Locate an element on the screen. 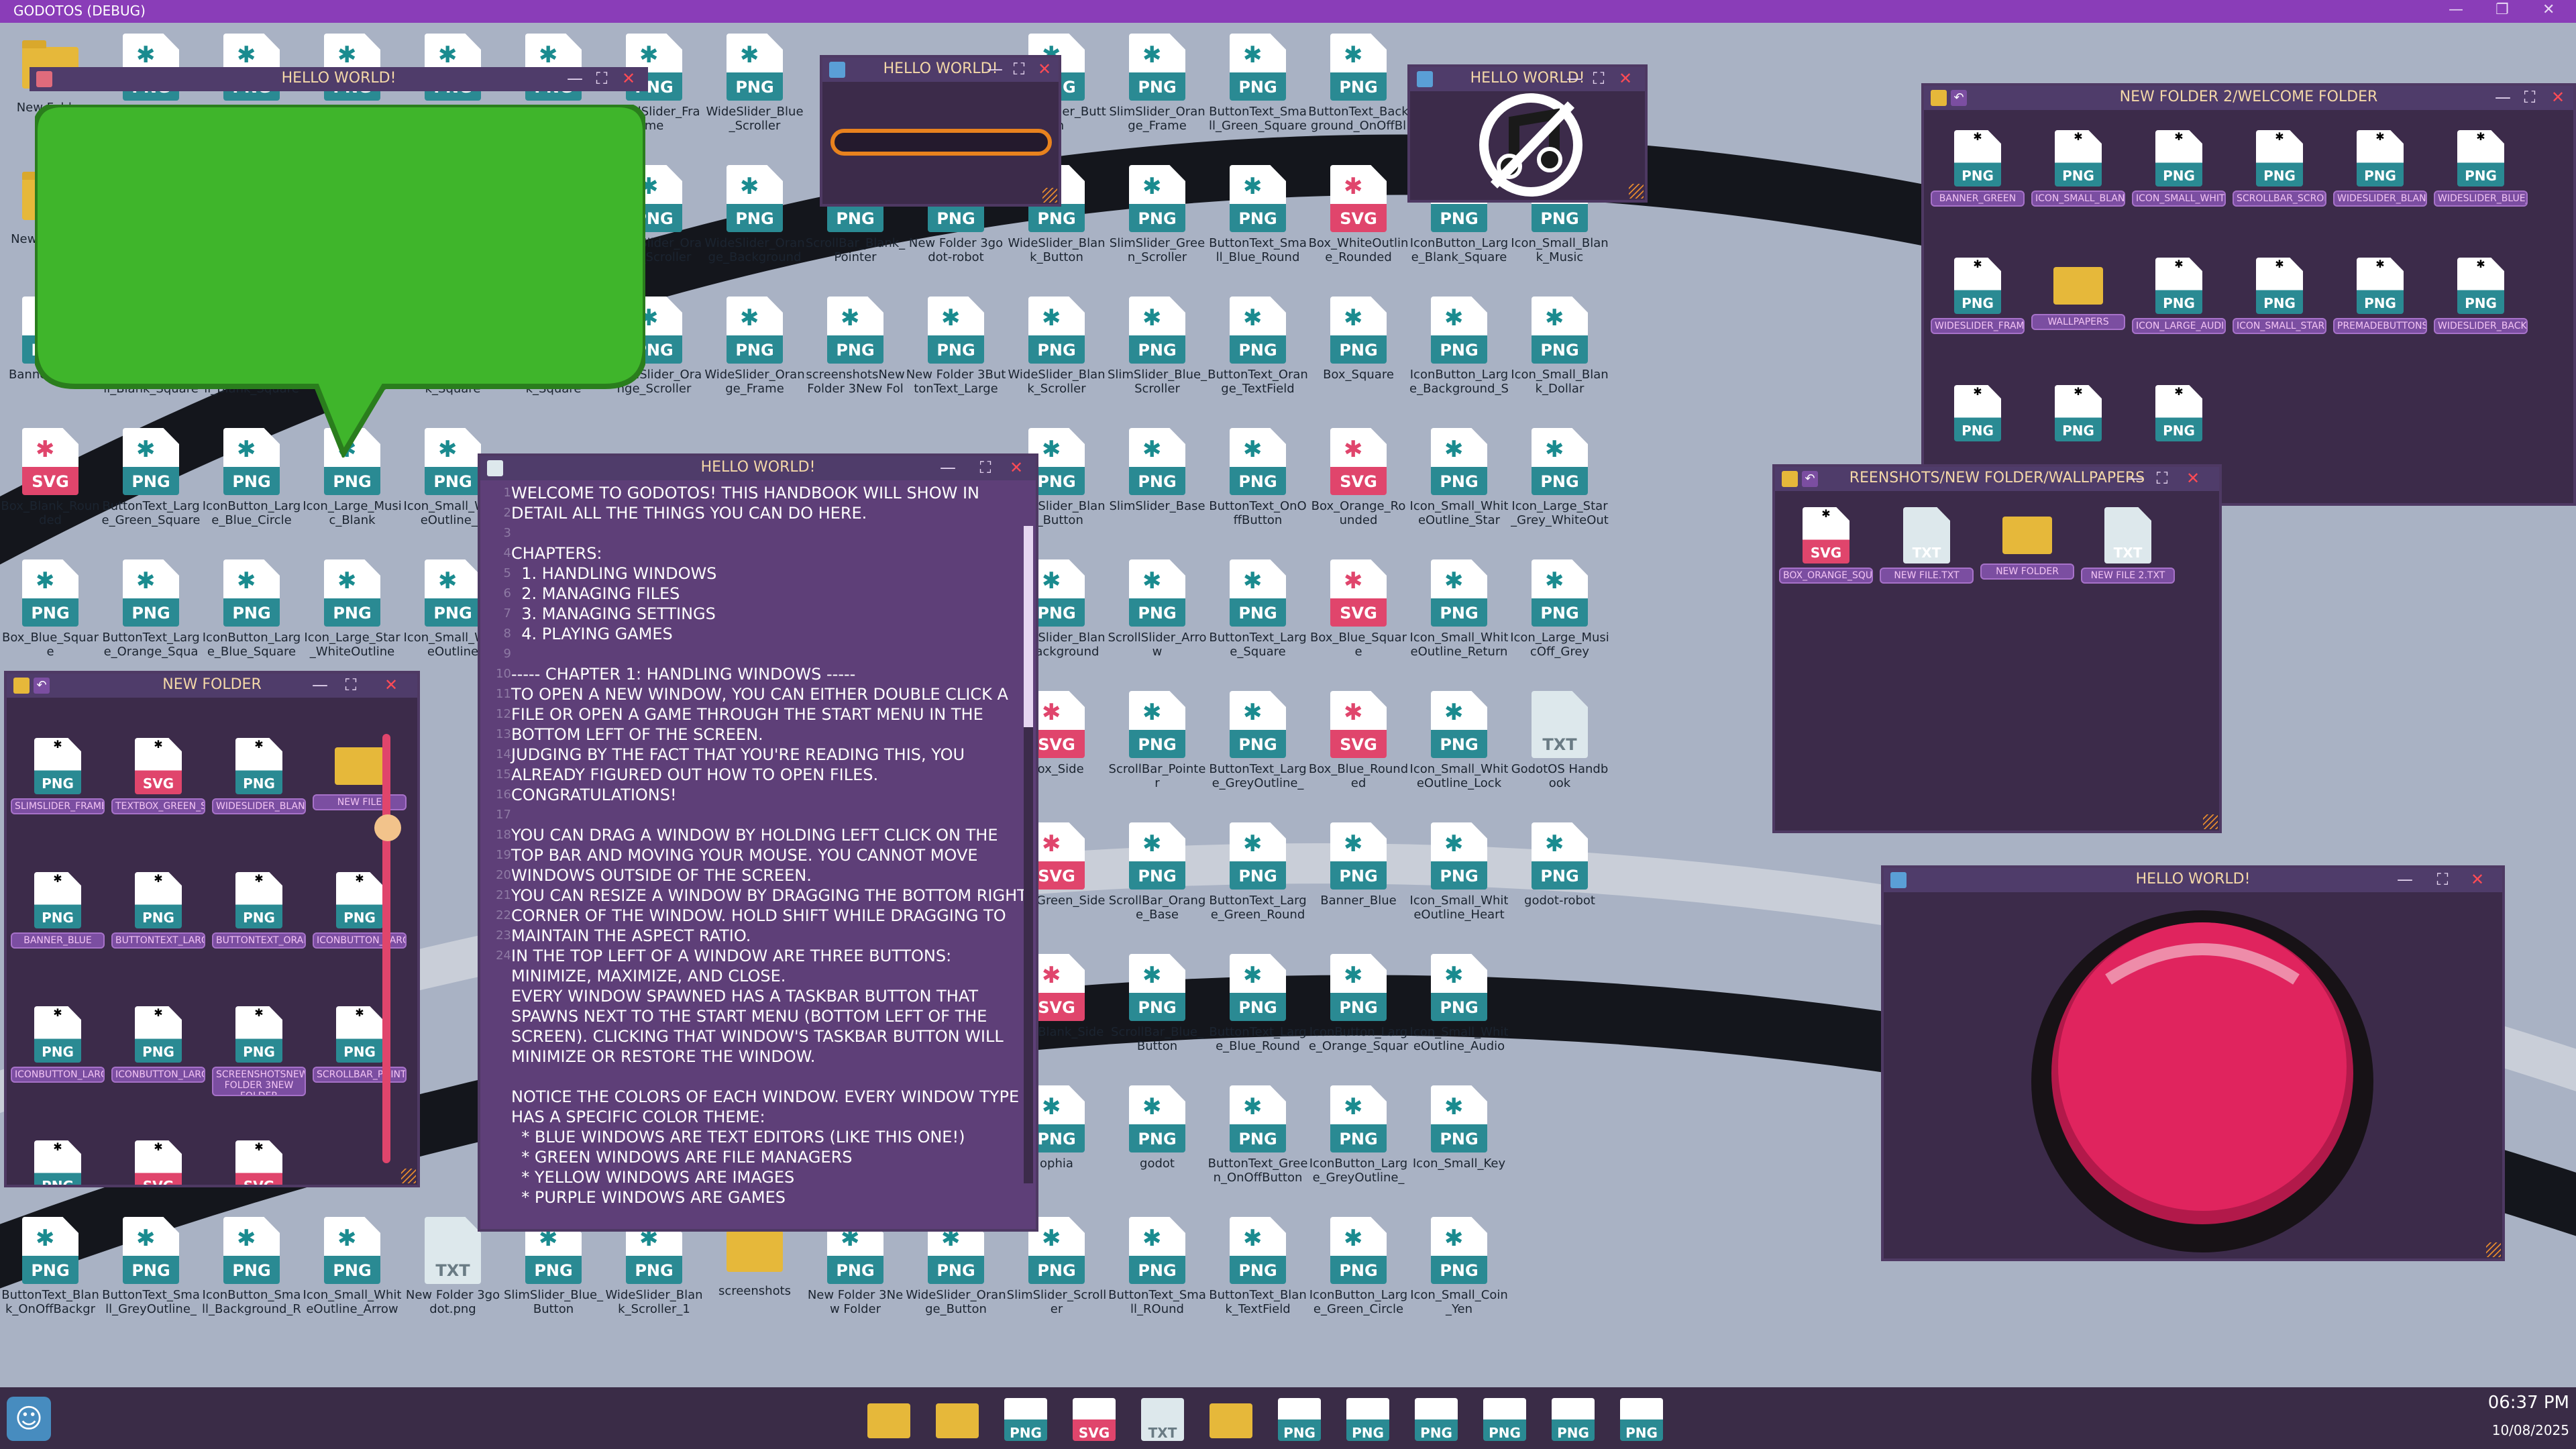 The height and width of the screenshot is (1449, 2576). desktop-icon: ✱ PNG SlimSlider_Base is located at coordinates (1157, 487).